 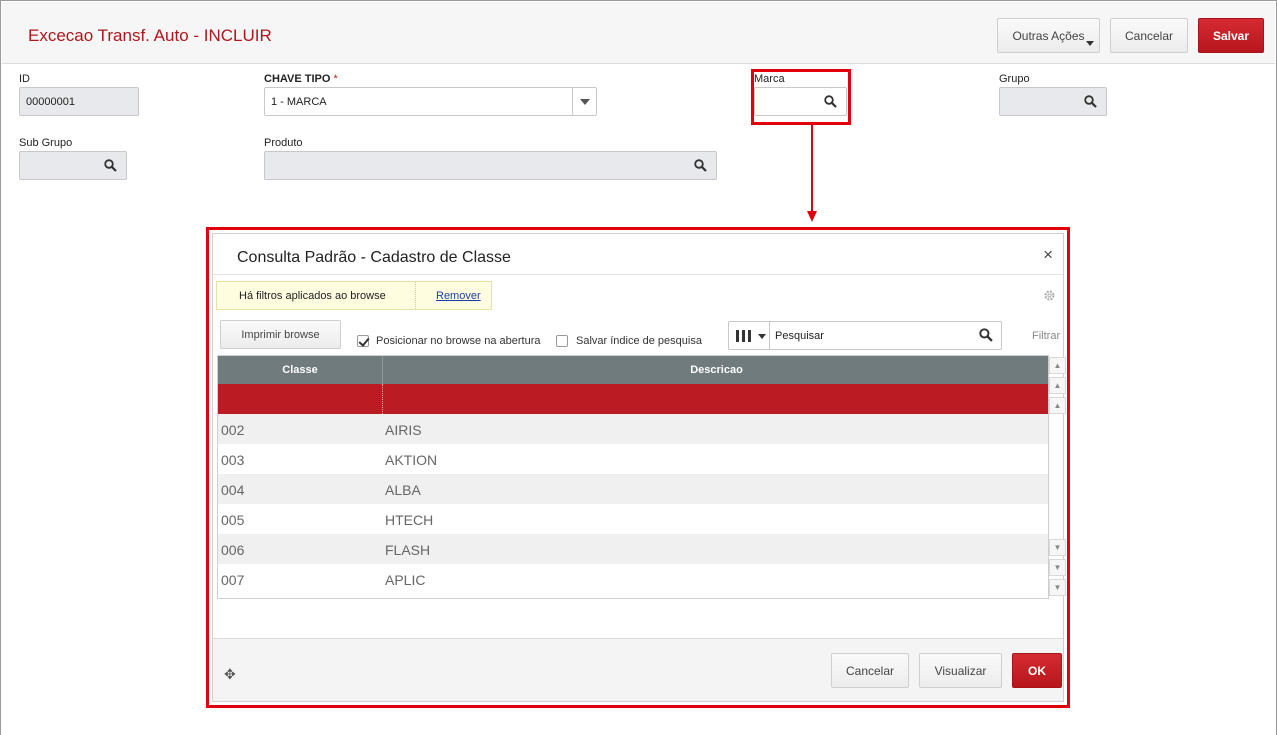 I want to click on scroll-page-down-icon: ▼, so click(x=1057, y=567).